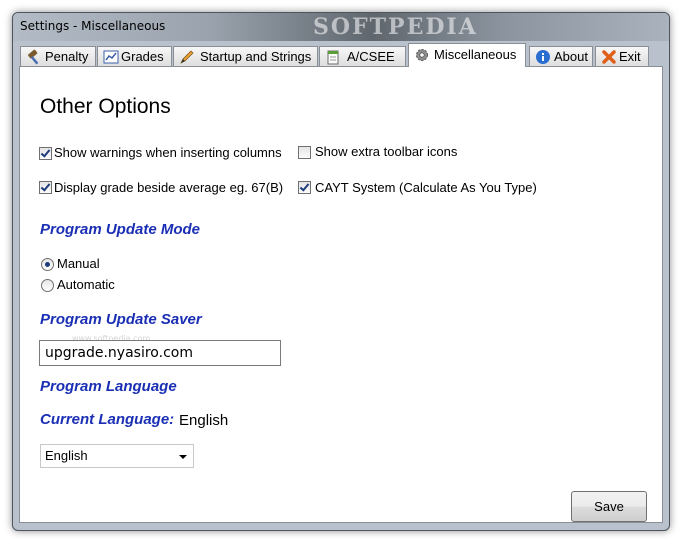  What do you see at coordinates (187, 57) in the screenshot?
I see `pencil-icon` at bounding box center [187, 57].